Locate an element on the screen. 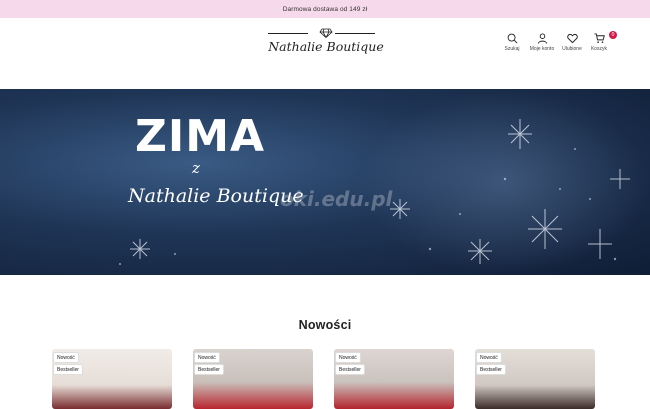  search-label: Szukaj is located at coordinates (512, 49).